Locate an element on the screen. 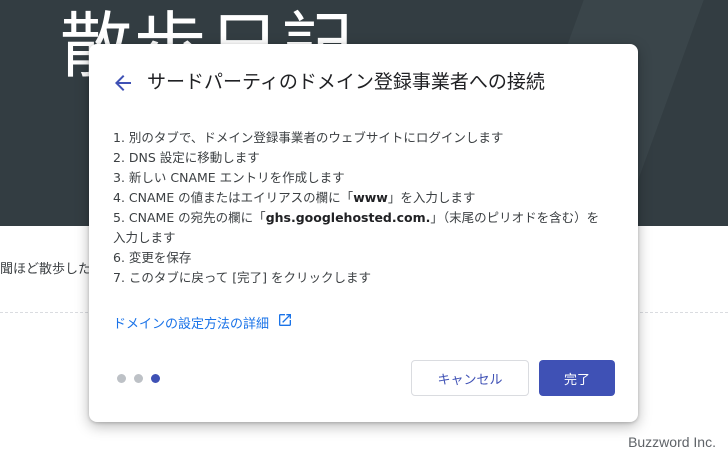 This screenshot has width=728, height=460. step-item: 1. 別のタブで、ドメイン登録事業者のウェブサイトにログインします is located at coordinates (308, 137).